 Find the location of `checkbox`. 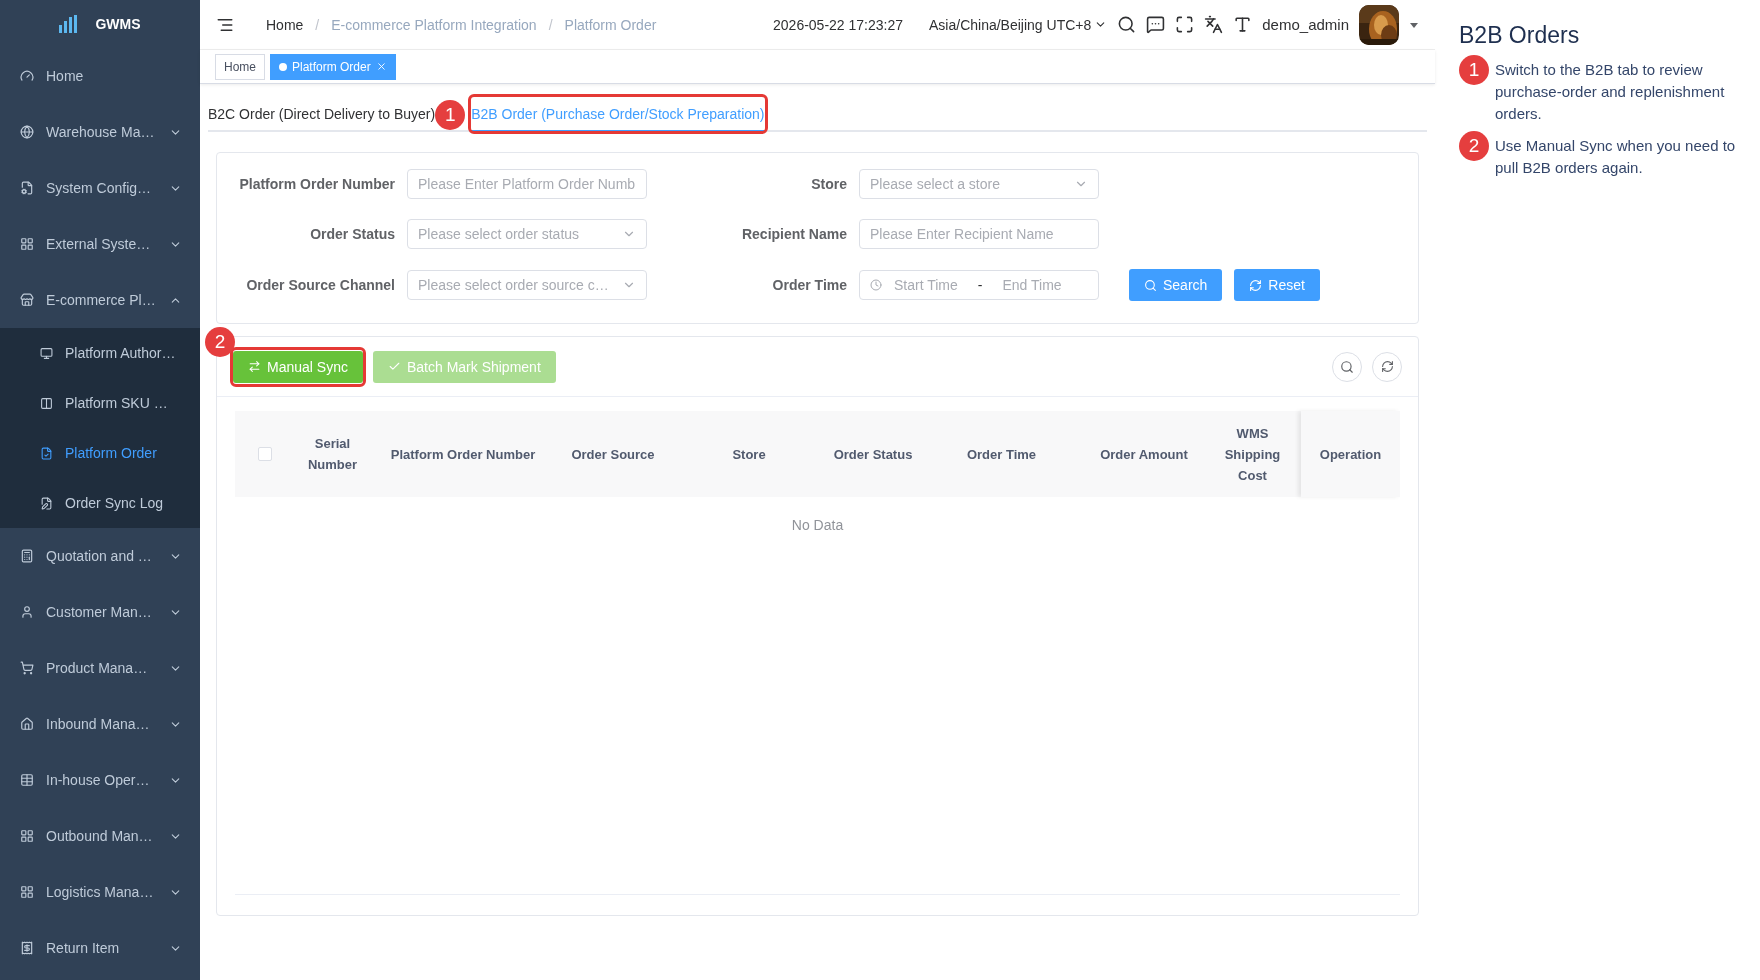

checkbox is located at coordinates (264, 454).